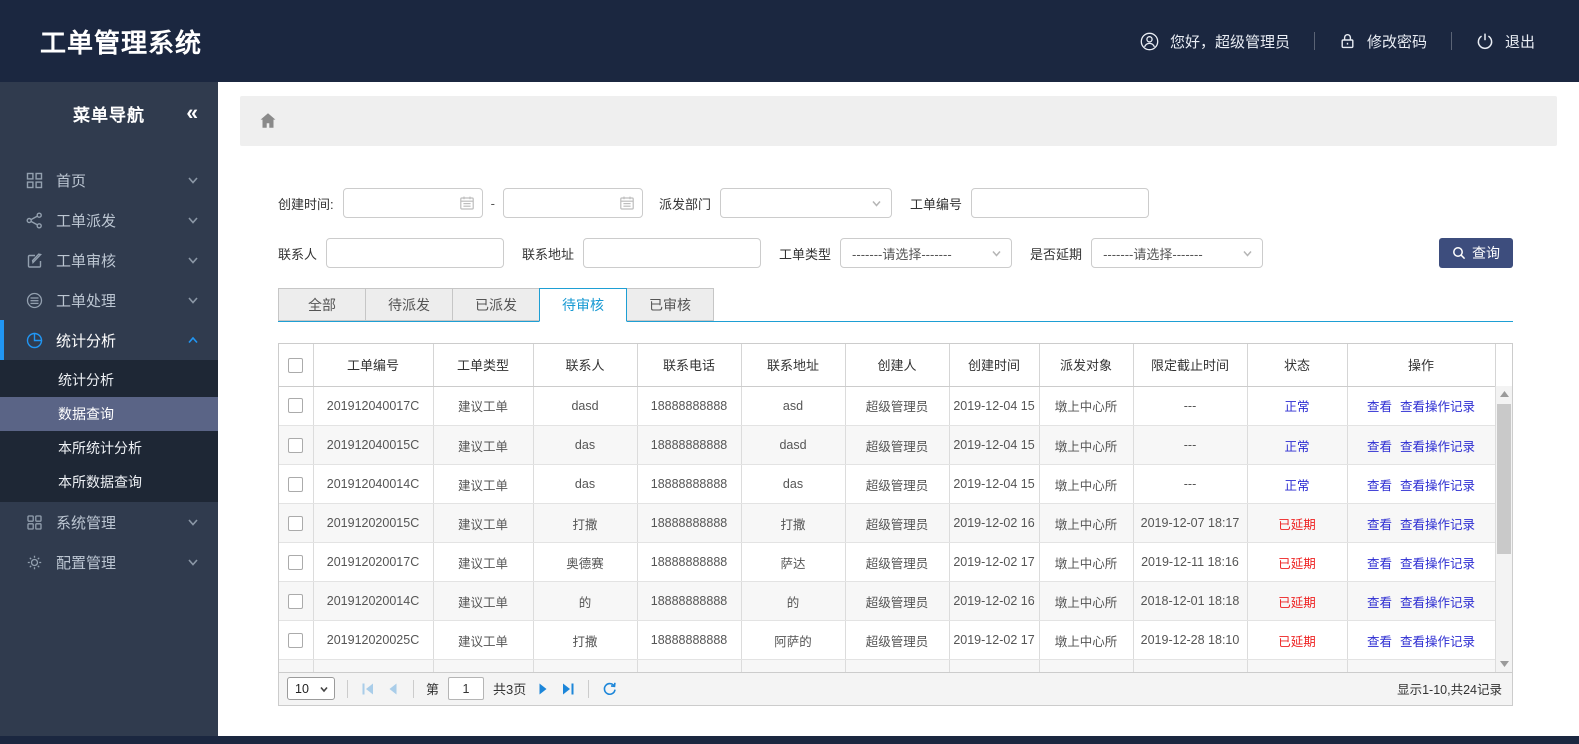  What do you see at coordinates (109, 340) in the screenshot?
I see `sidebar-item-statistics: 统计分析` at bounding box center [109, 340].